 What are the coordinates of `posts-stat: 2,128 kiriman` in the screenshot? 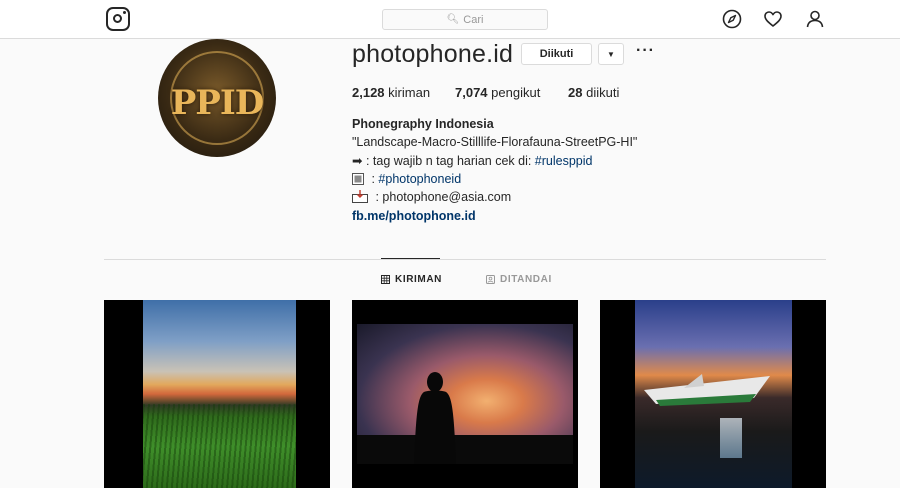 It's located at (391, 92).